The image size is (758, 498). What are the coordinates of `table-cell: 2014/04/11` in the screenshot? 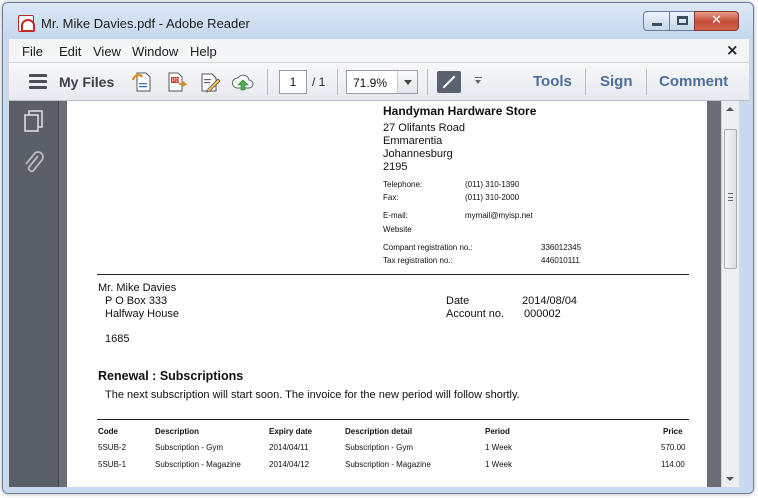 It's located at (289, 447).